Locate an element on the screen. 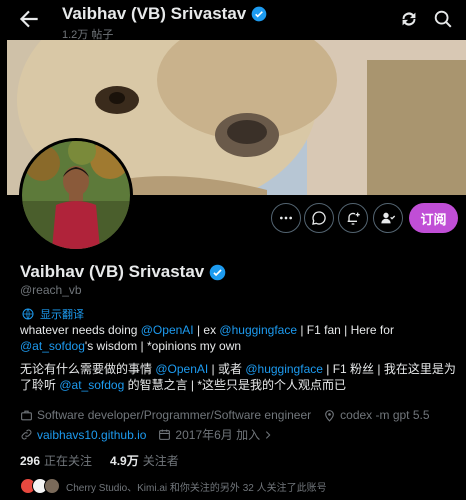 The width and height of the screenshot is (466, 500). show-translation-link: 显示翻译 is located at coordinates (53, 314).